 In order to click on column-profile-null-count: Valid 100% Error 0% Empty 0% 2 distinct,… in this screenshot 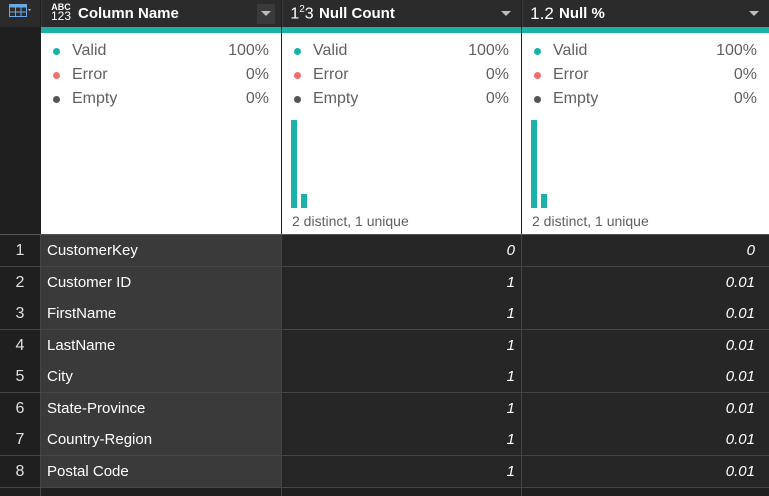, I will do `click(401, 133)`.